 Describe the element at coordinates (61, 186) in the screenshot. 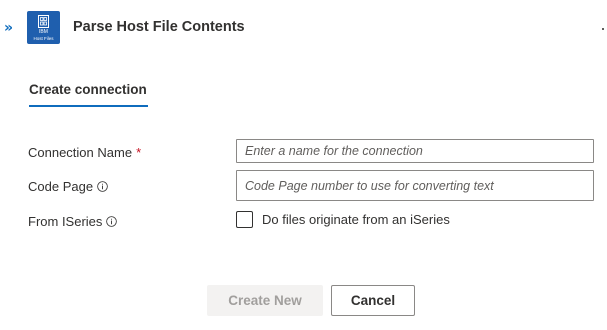

I see `code-page-label-text: Code Page` at that location.